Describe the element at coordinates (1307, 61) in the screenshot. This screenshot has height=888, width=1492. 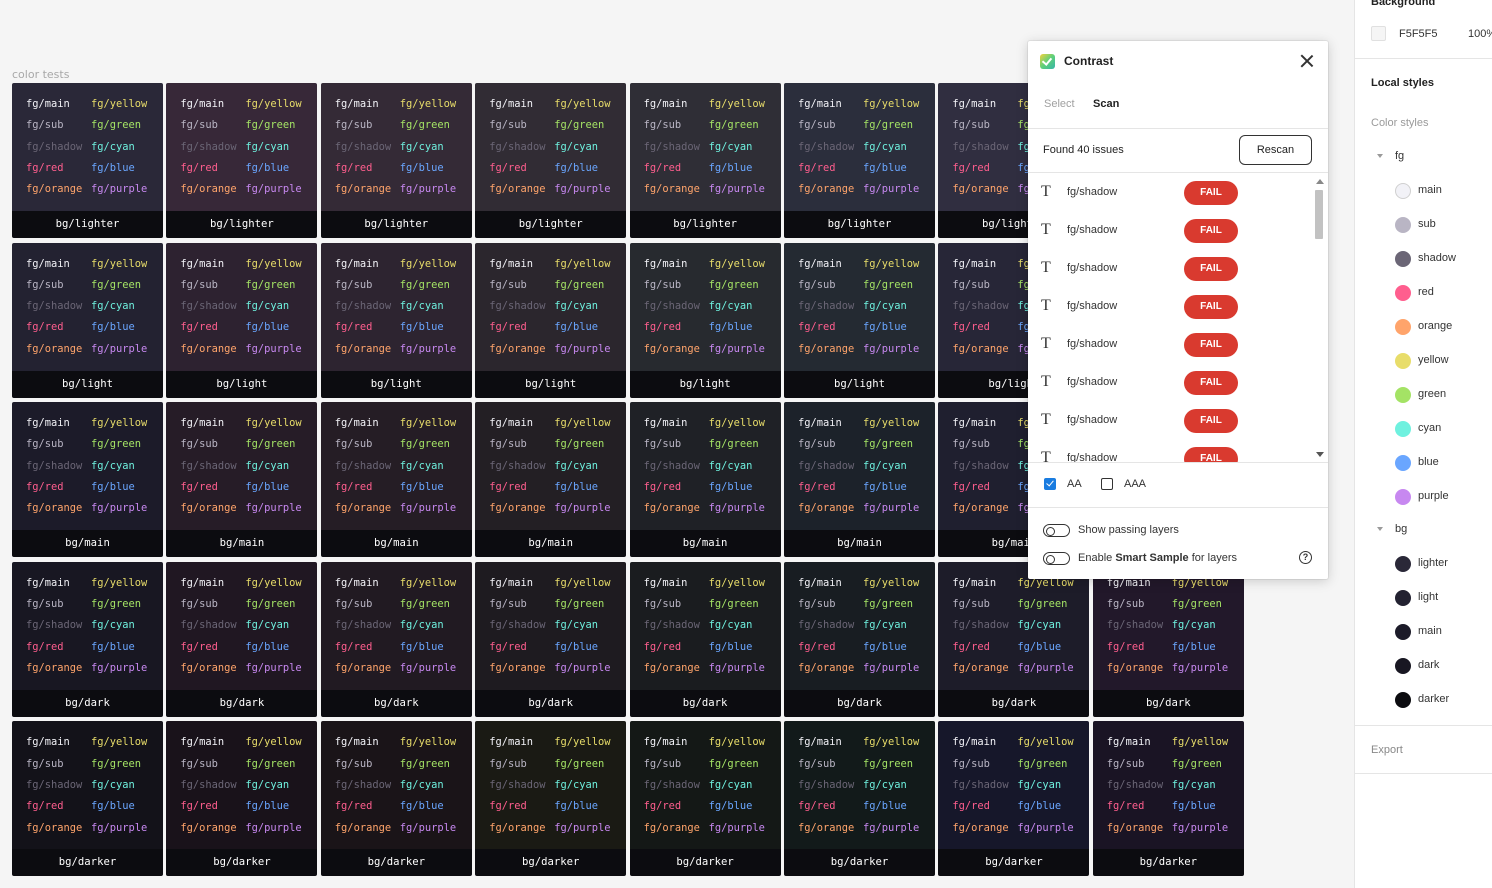
I see `close-icon` at that location.